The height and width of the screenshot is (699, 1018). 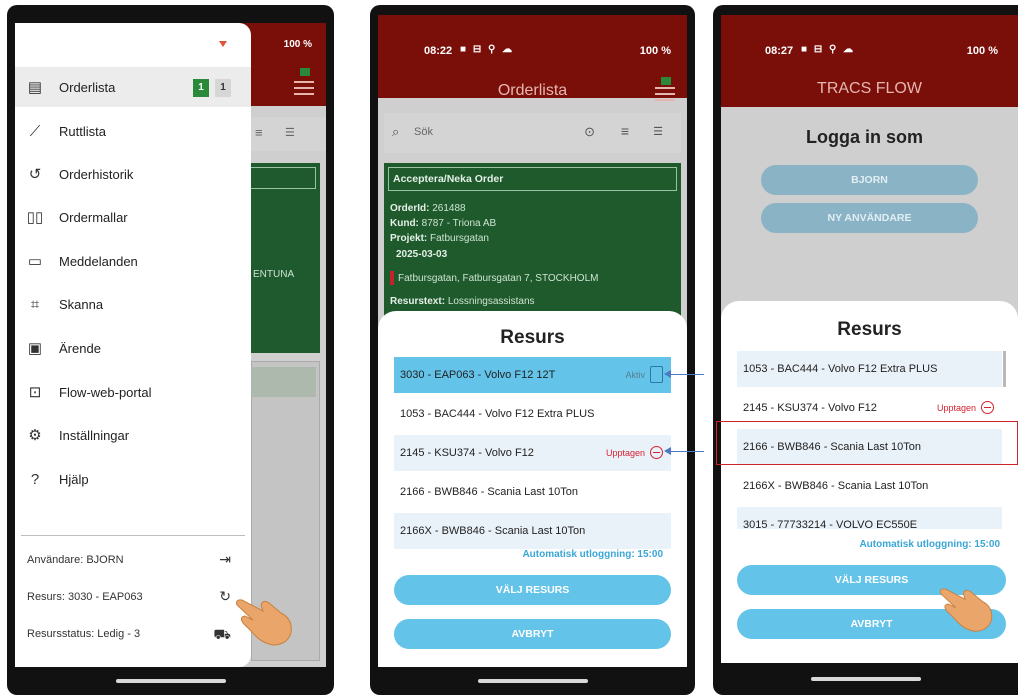 What do you see at coordinates (274, 274) in the screenshot?
I see `order-card-text-fragment: ENTUNA` at bounding box center [274, 274].